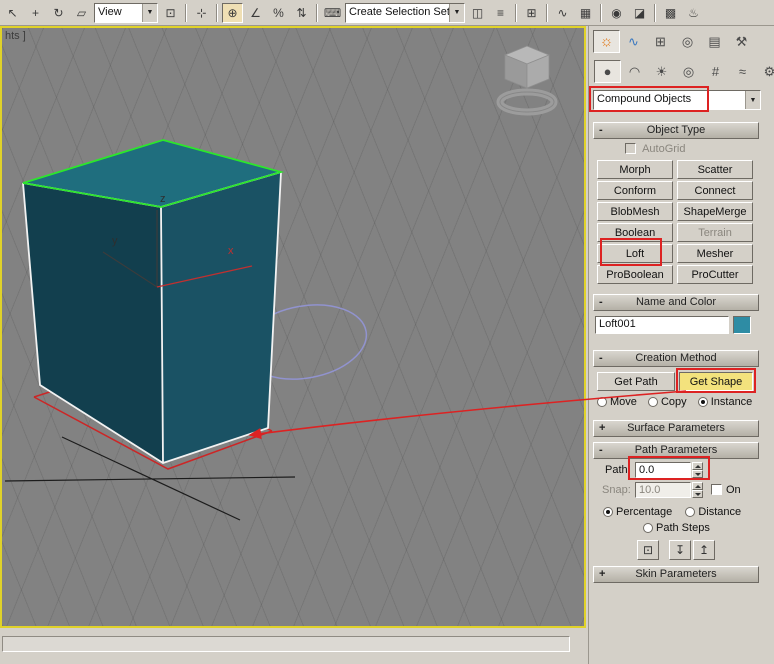  I want to click on rollout-object-type: - Object Type, so click(676, 130).